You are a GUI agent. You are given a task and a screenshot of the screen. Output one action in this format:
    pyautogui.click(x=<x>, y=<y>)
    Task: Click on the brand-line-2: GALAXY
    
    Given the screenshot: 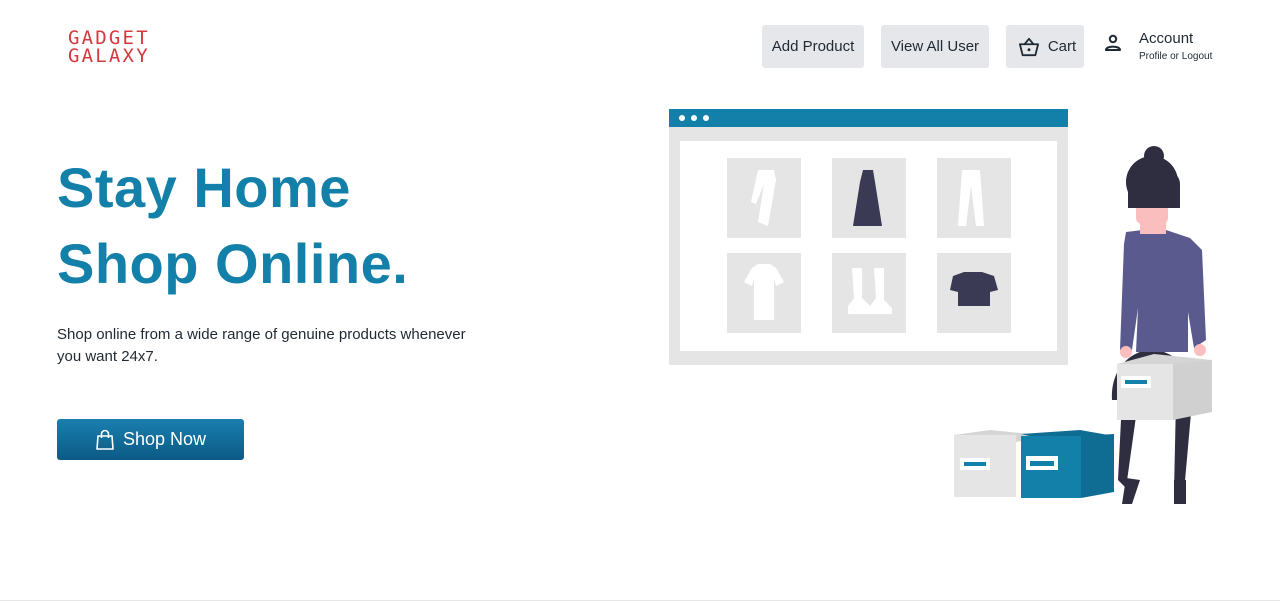 What is the action you would take?
    pyautogui.click(x=109, y=56)
    